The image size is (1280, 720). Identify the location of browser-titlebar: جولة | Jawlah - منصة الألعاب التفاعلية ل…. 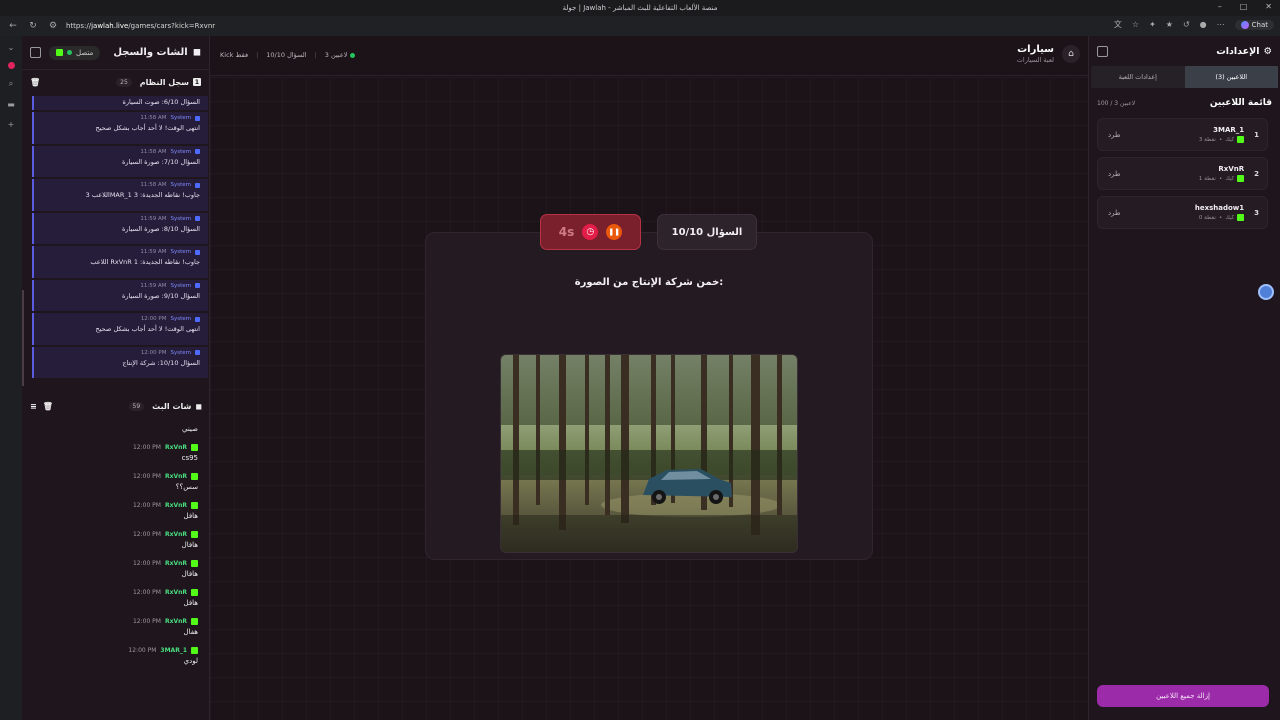
(640, 8).